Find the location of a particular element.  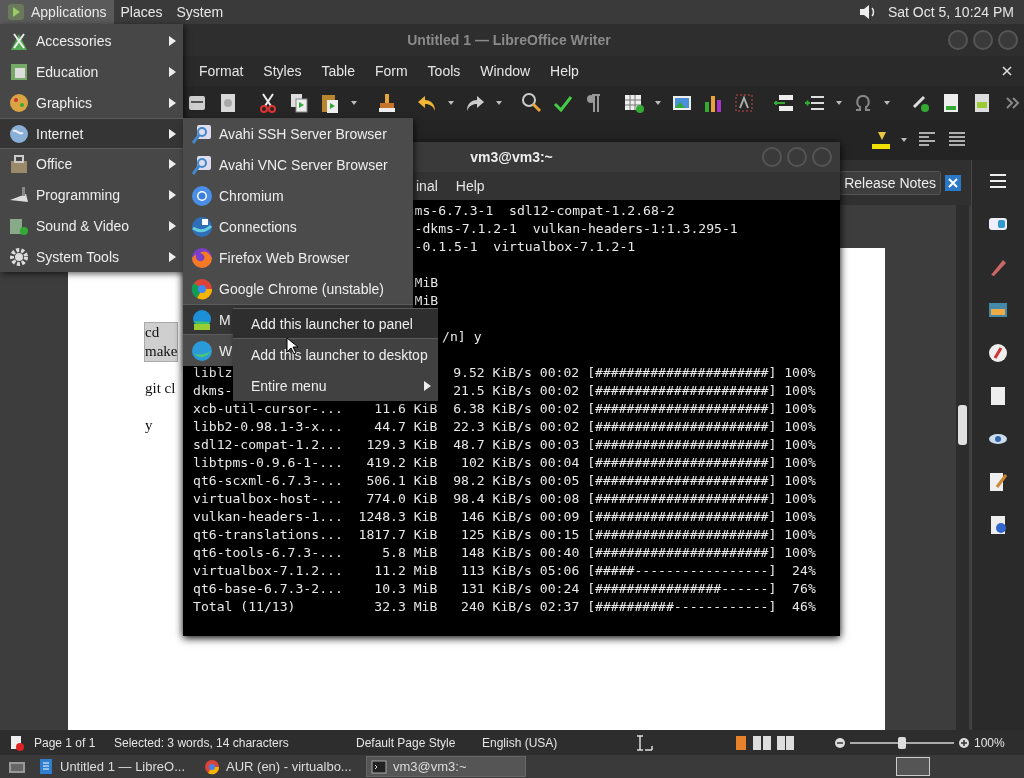

terminal-text: 9.52 KiB/s 00:02 [######################] 100% is located at coordinates (634, 373).